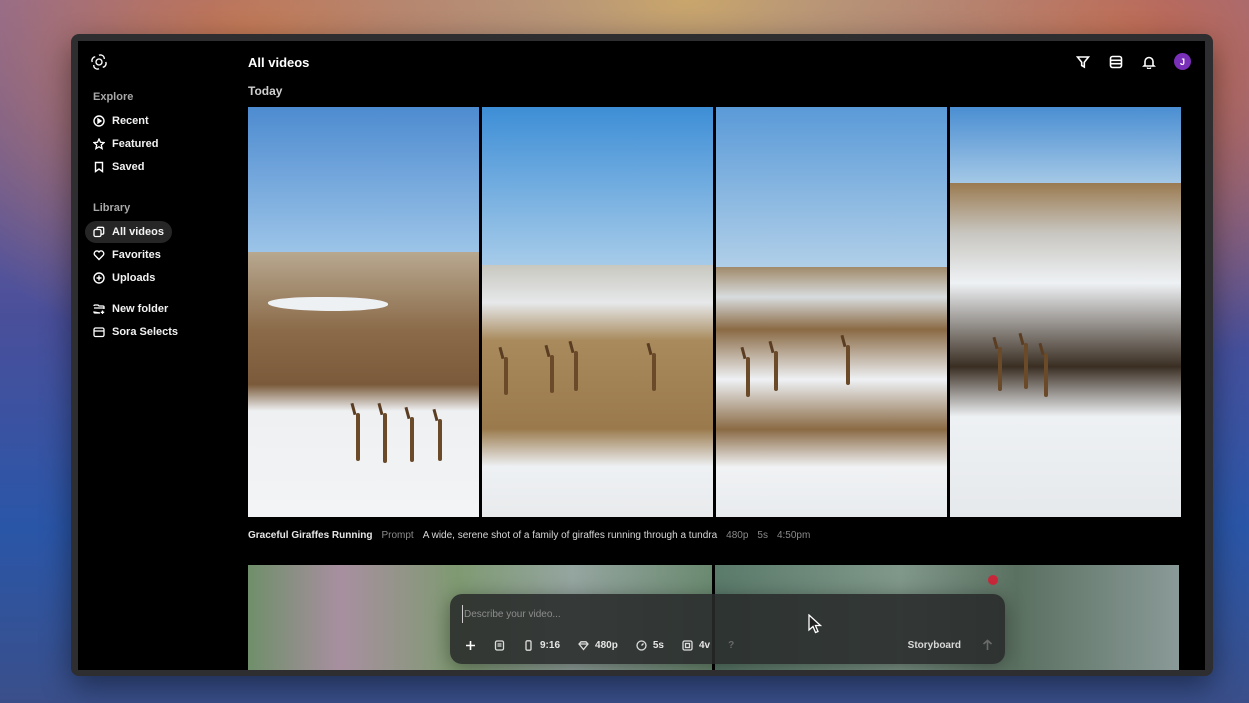 This screenshot has height=703, width=1249. What do you see at coordinates (583, 645) in the screenshot?
I see `diamond-icon` at bounding box center [583, 645].